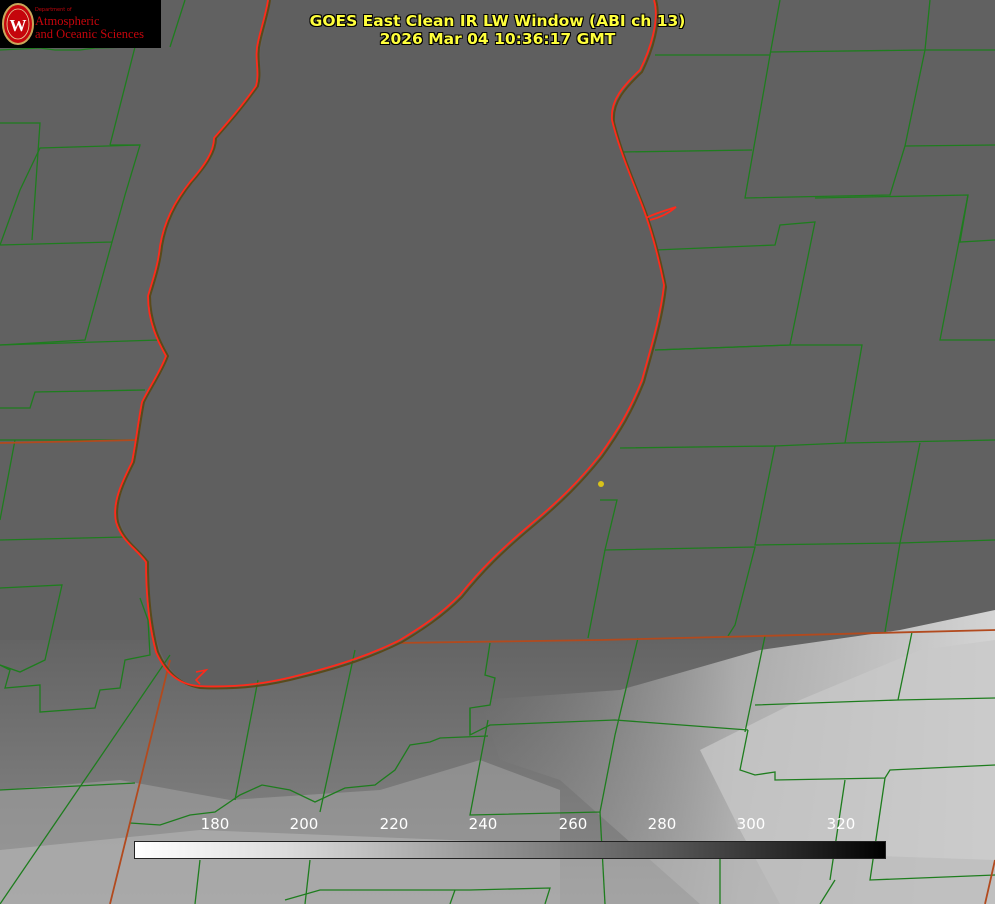 The image size is (995, 904). I want to click on timestamp-title: 2026 Mar 04 10:36:17 GMT, so click(497, 39).